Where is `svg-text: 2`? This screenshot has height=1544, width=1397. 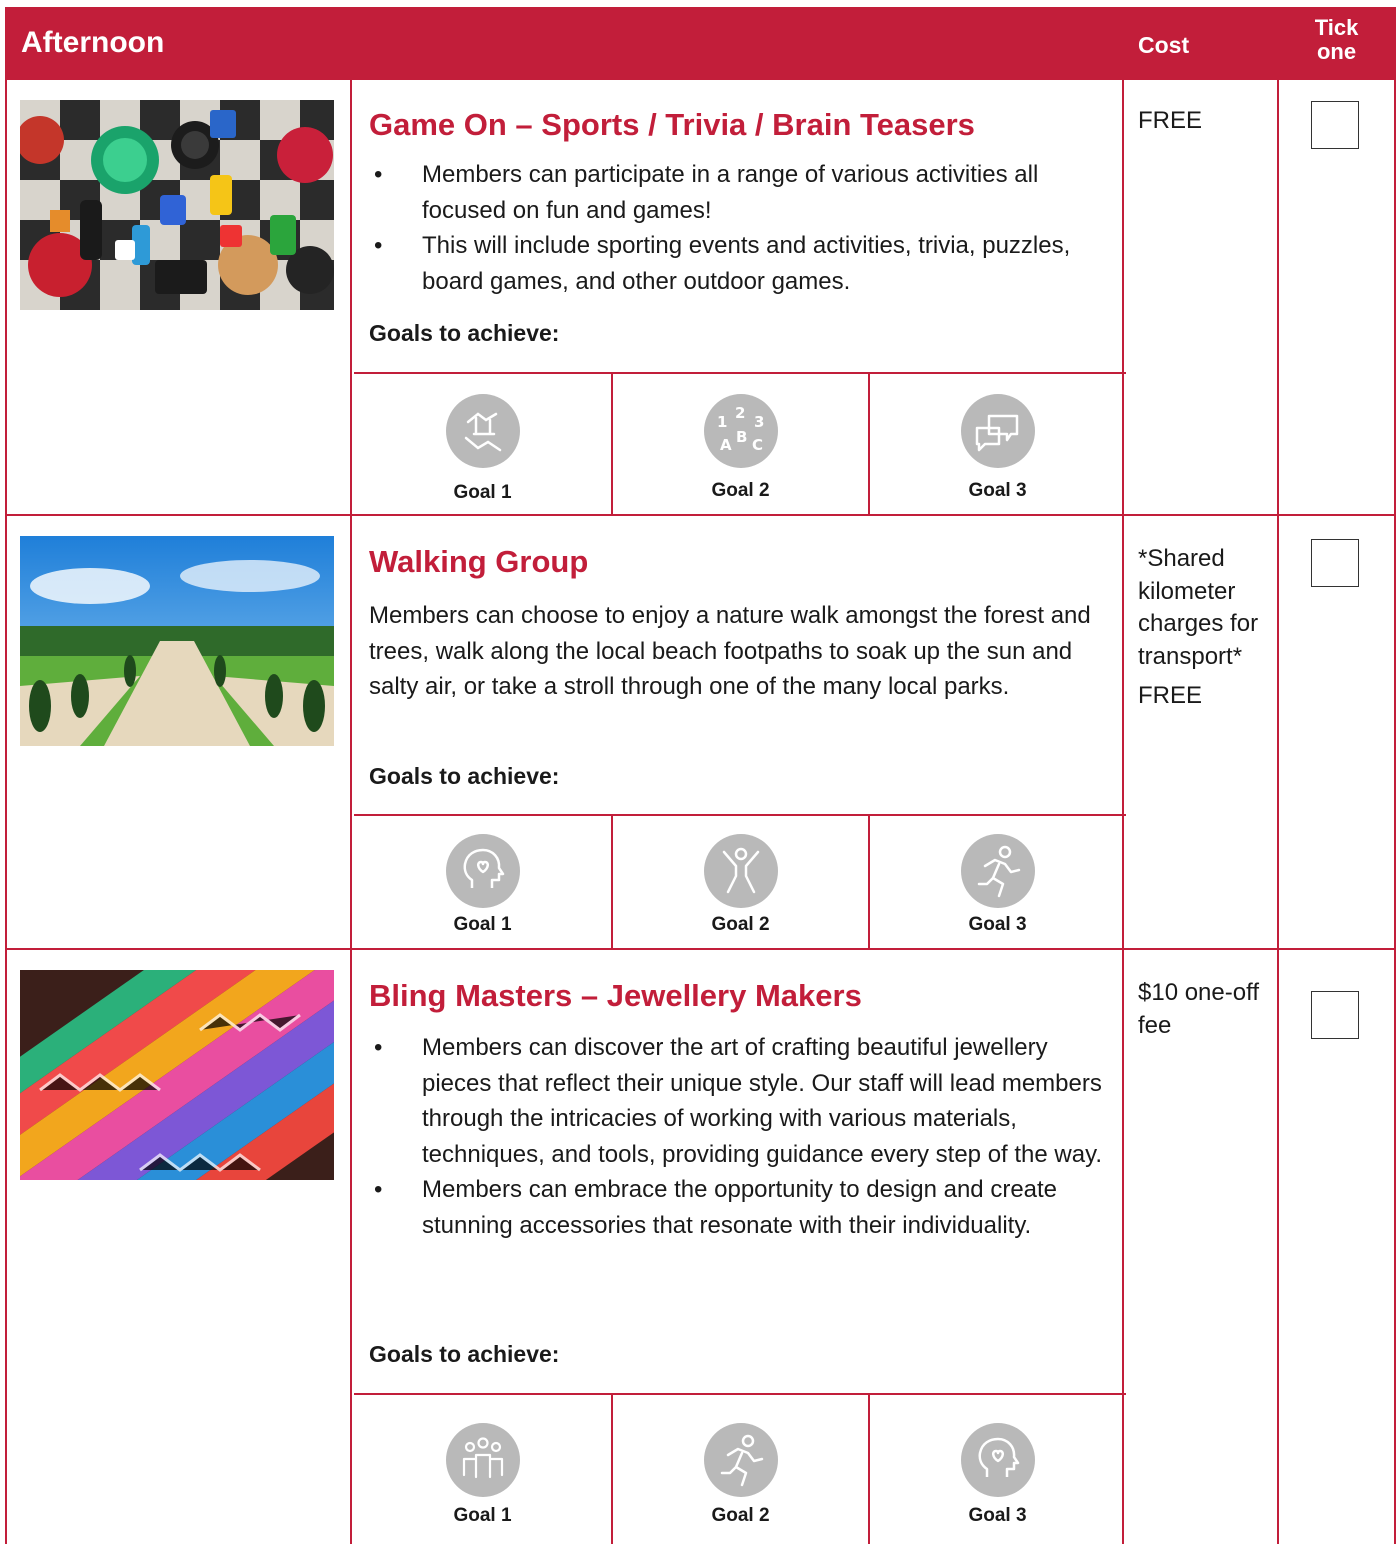 svg-text: 2 is located at coordinates (740, 413).